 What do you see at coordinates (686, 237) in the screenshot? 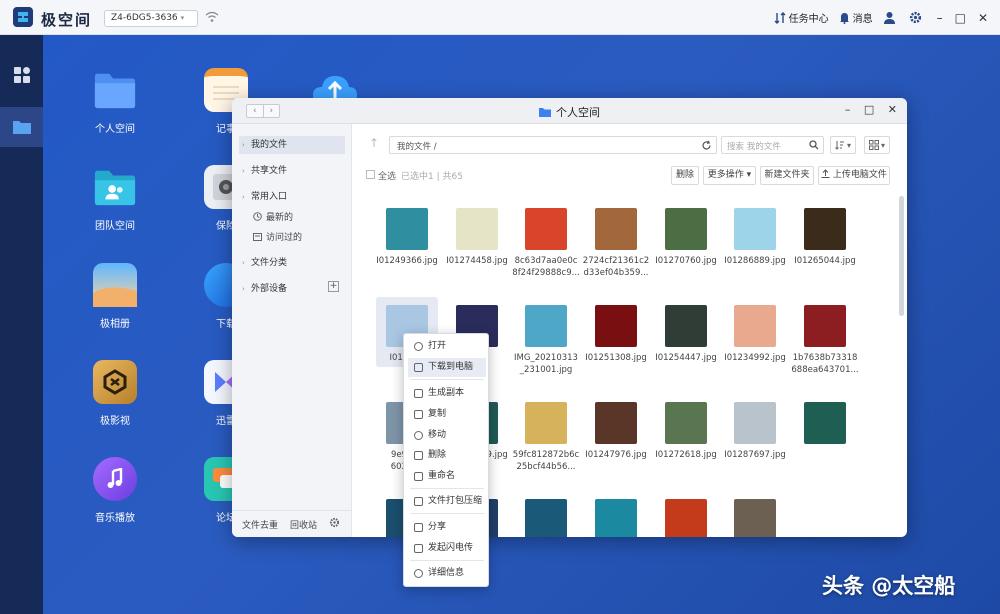
I see `file-item: I01270760.jpg` at bounding box center [686, 237].